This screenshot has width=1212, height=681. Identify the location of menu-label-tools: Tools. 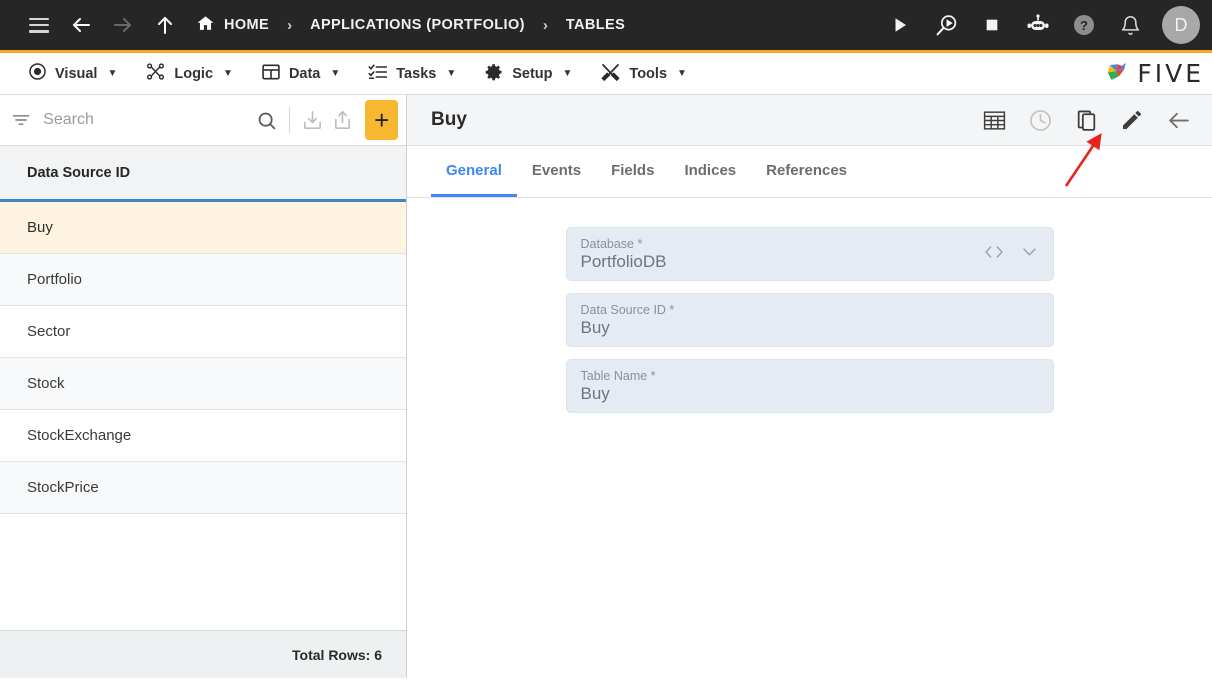
(648, 73).